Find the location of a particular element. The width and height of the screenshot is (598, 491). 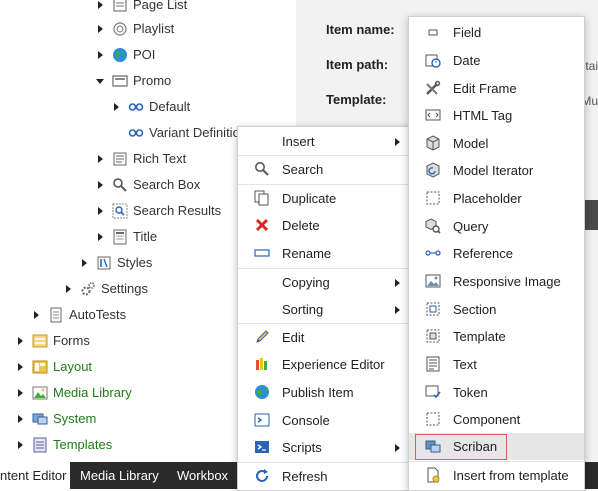

menu-item-label: Model is located at coordinates (471, 143).